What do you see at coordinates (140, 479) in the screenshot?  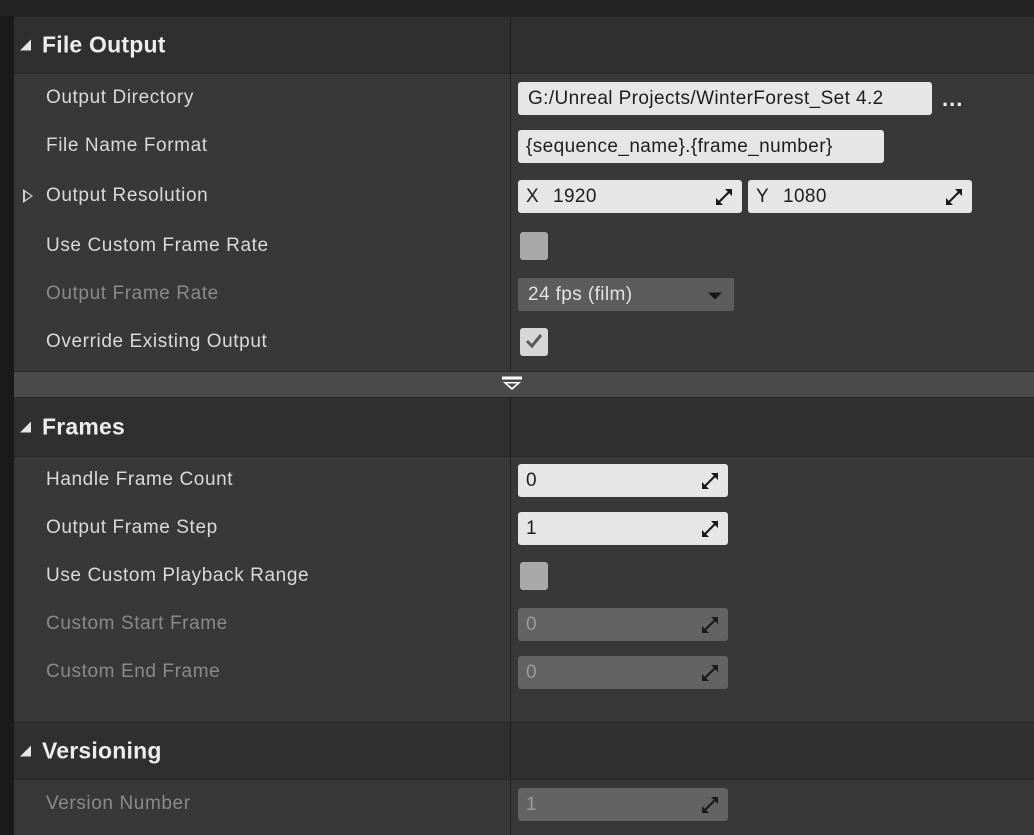 I see `property-label: Handle Frame Count` at bounding box center [140, 479].